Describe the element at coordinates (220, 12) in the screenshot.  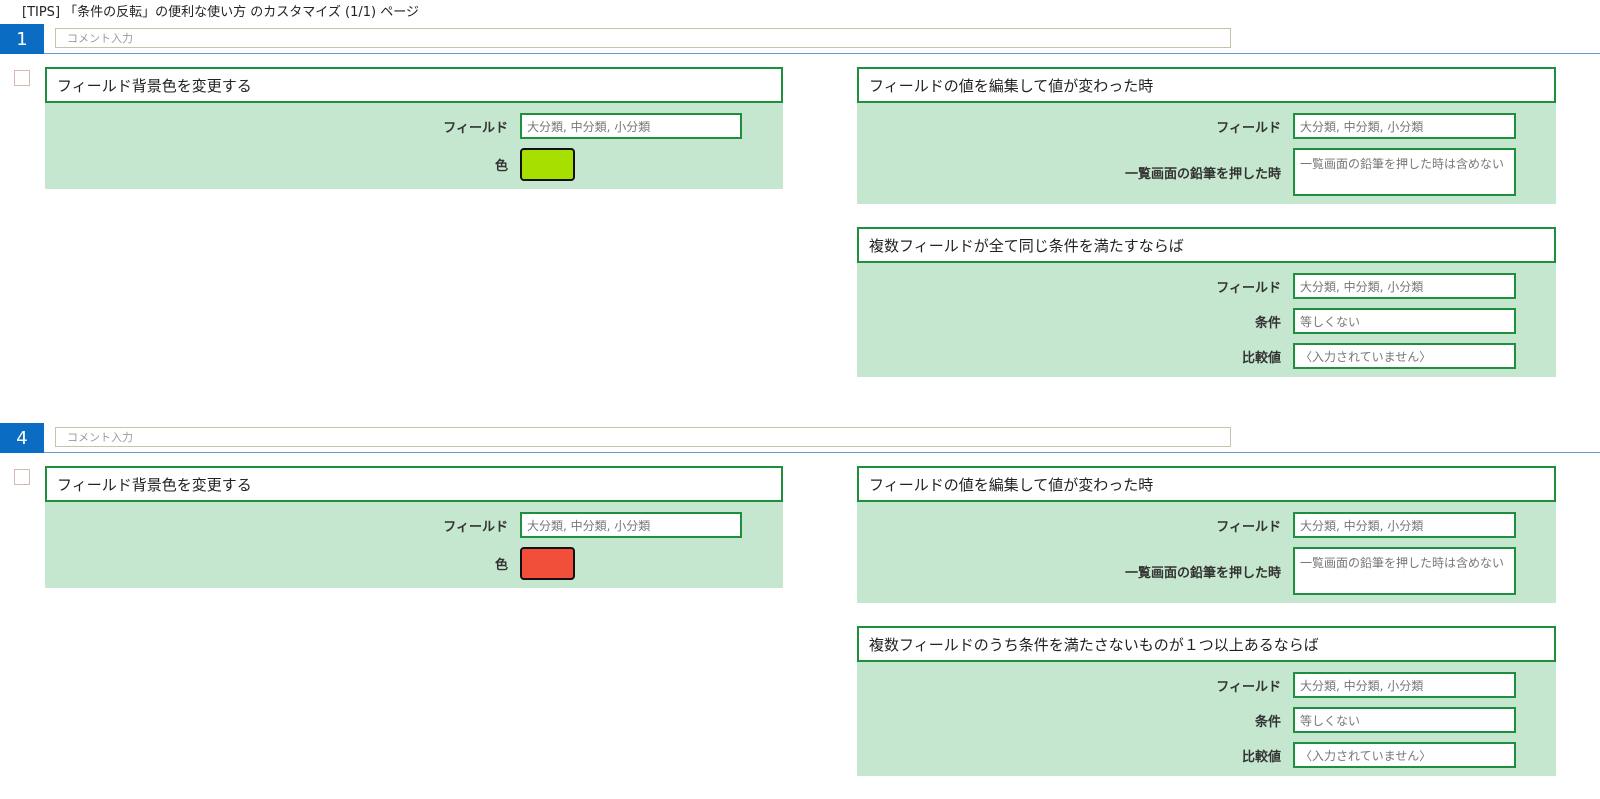
I see `page-title: [TIPS] 「条件の反転」の便利な使い方 のカスタマイズ (1/1) ページ` at that location.